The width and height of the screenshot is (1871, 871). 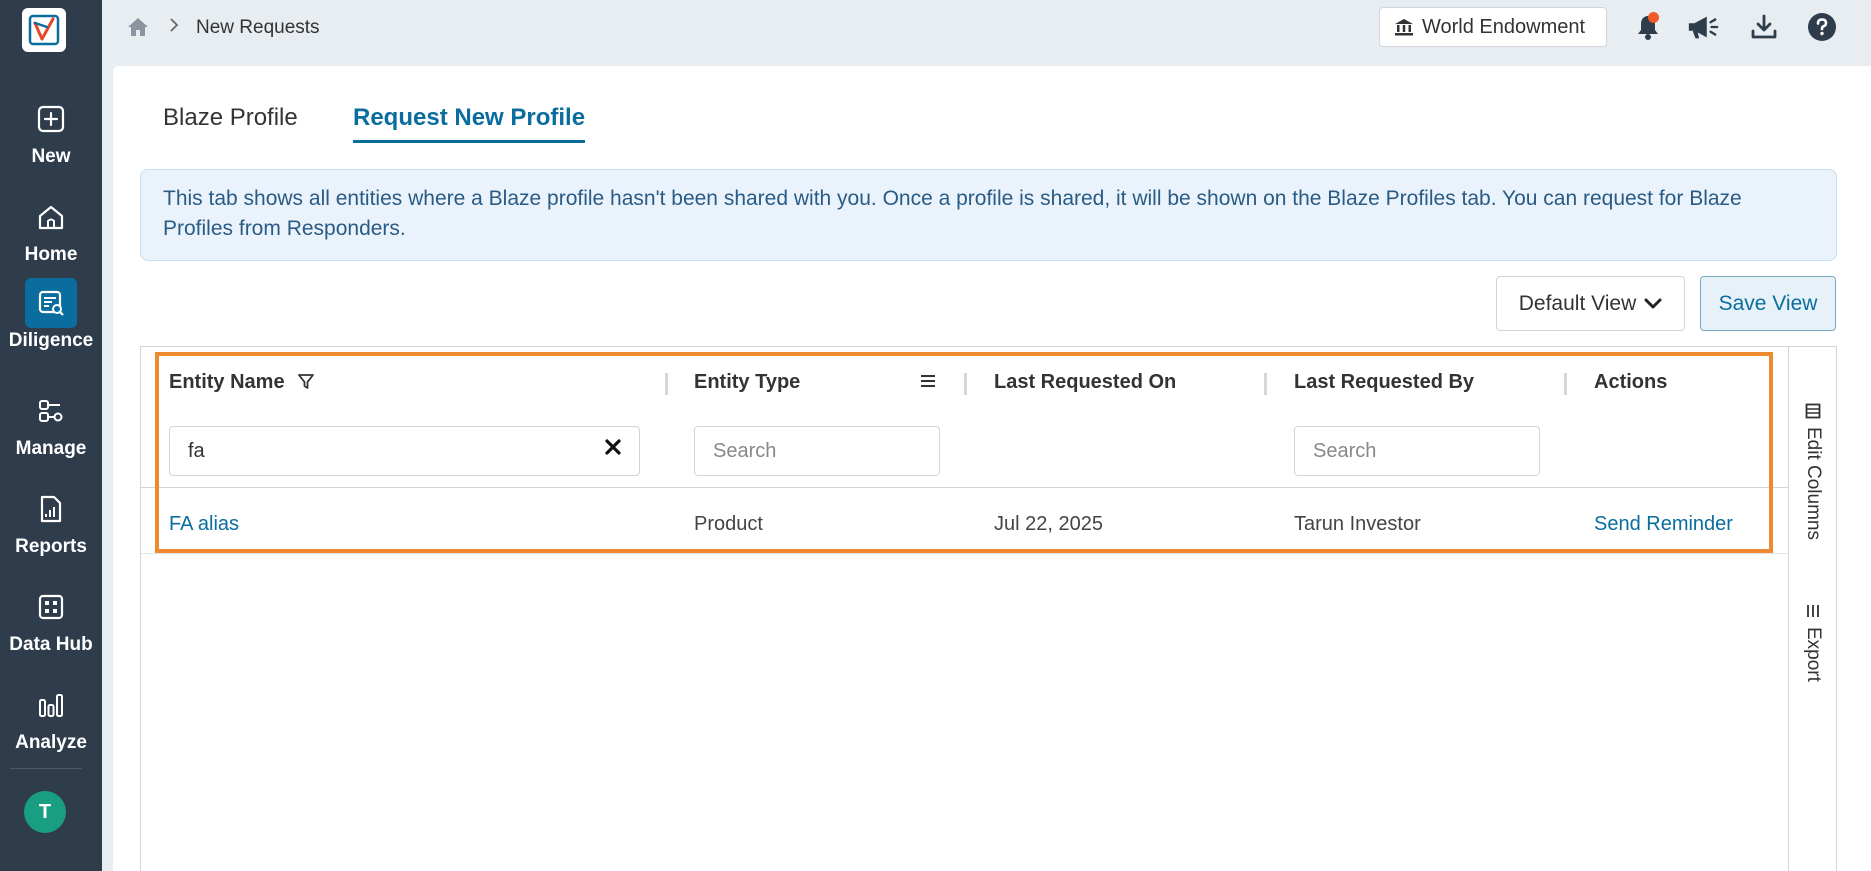 What do you see at coordinates (51, 119) in the screenshot?
I see `plus-square-icon` at bounding box center [51, 119].